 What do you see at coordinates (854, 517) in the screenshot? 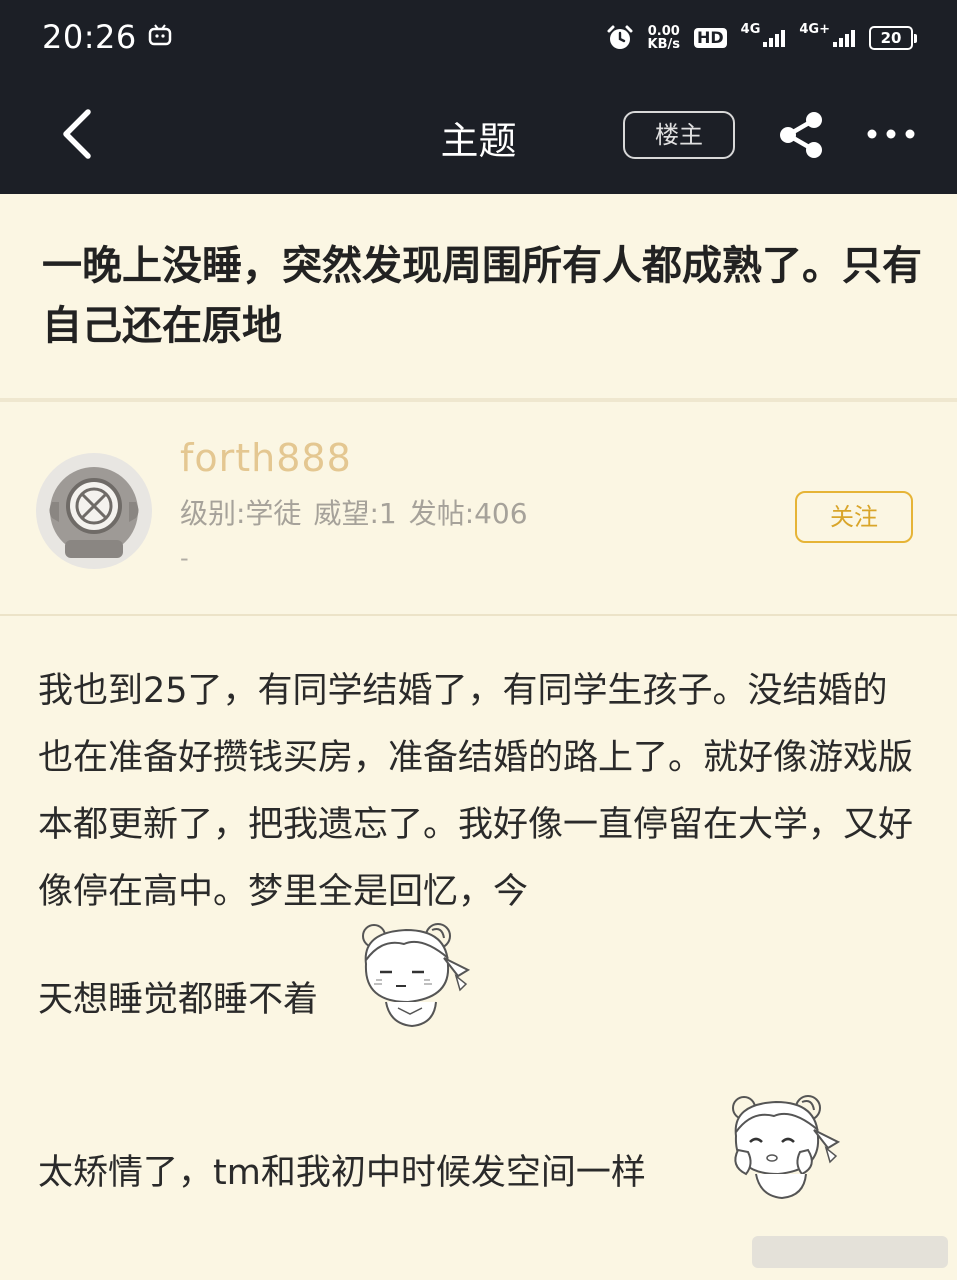
I see `follow-button: 关注` at bounding box center [854, 517].